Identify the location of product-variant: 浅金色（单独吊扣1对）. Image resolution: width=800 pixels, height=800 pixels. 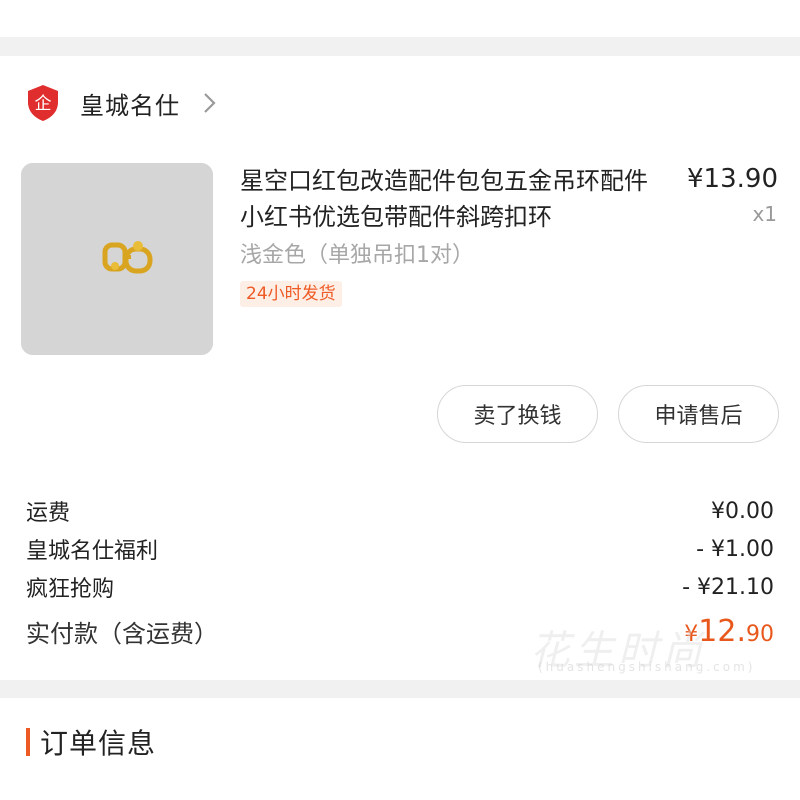
(357, 255).